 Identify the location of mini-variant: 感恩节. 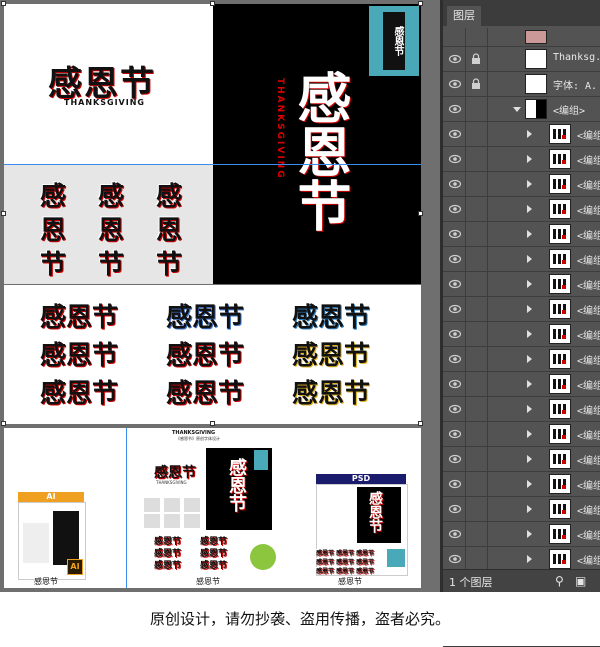
(168, 566).